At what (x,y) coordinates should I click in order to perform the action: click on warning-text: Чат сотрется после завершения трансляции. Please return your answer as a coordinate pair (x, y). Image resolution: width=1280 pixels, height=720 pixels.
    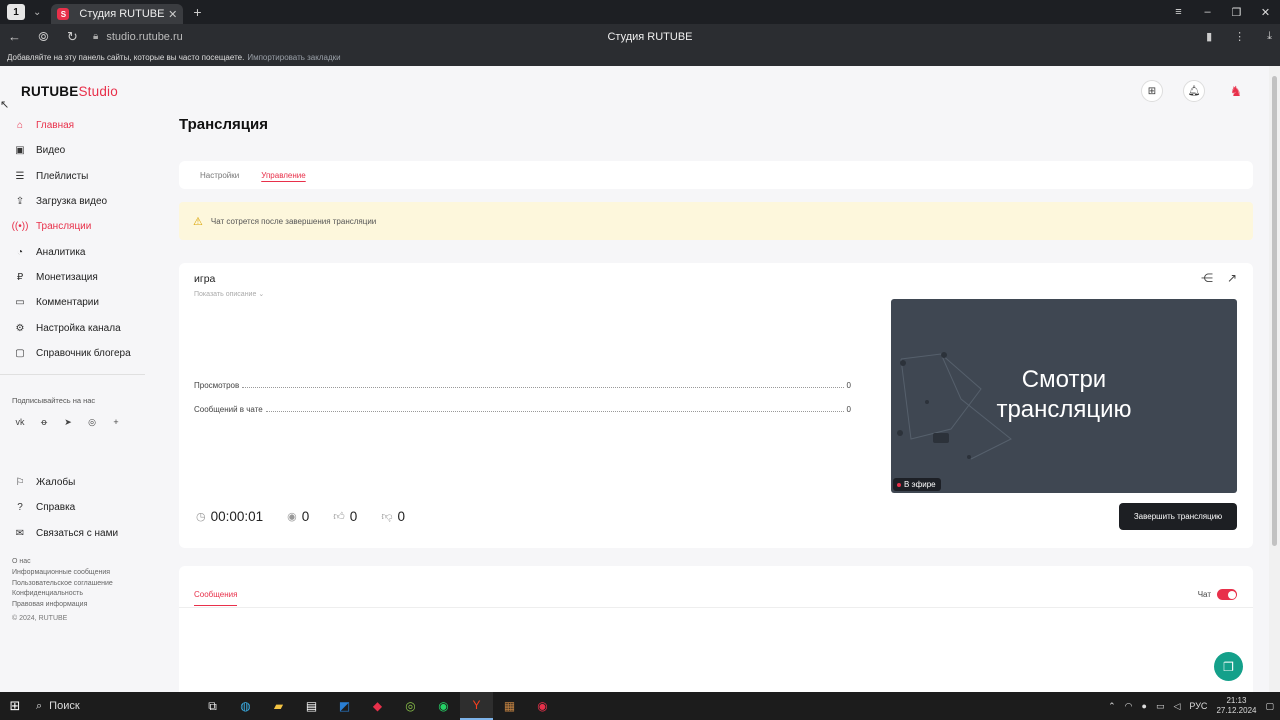
    Looking at the image, I should click on (293, 221).